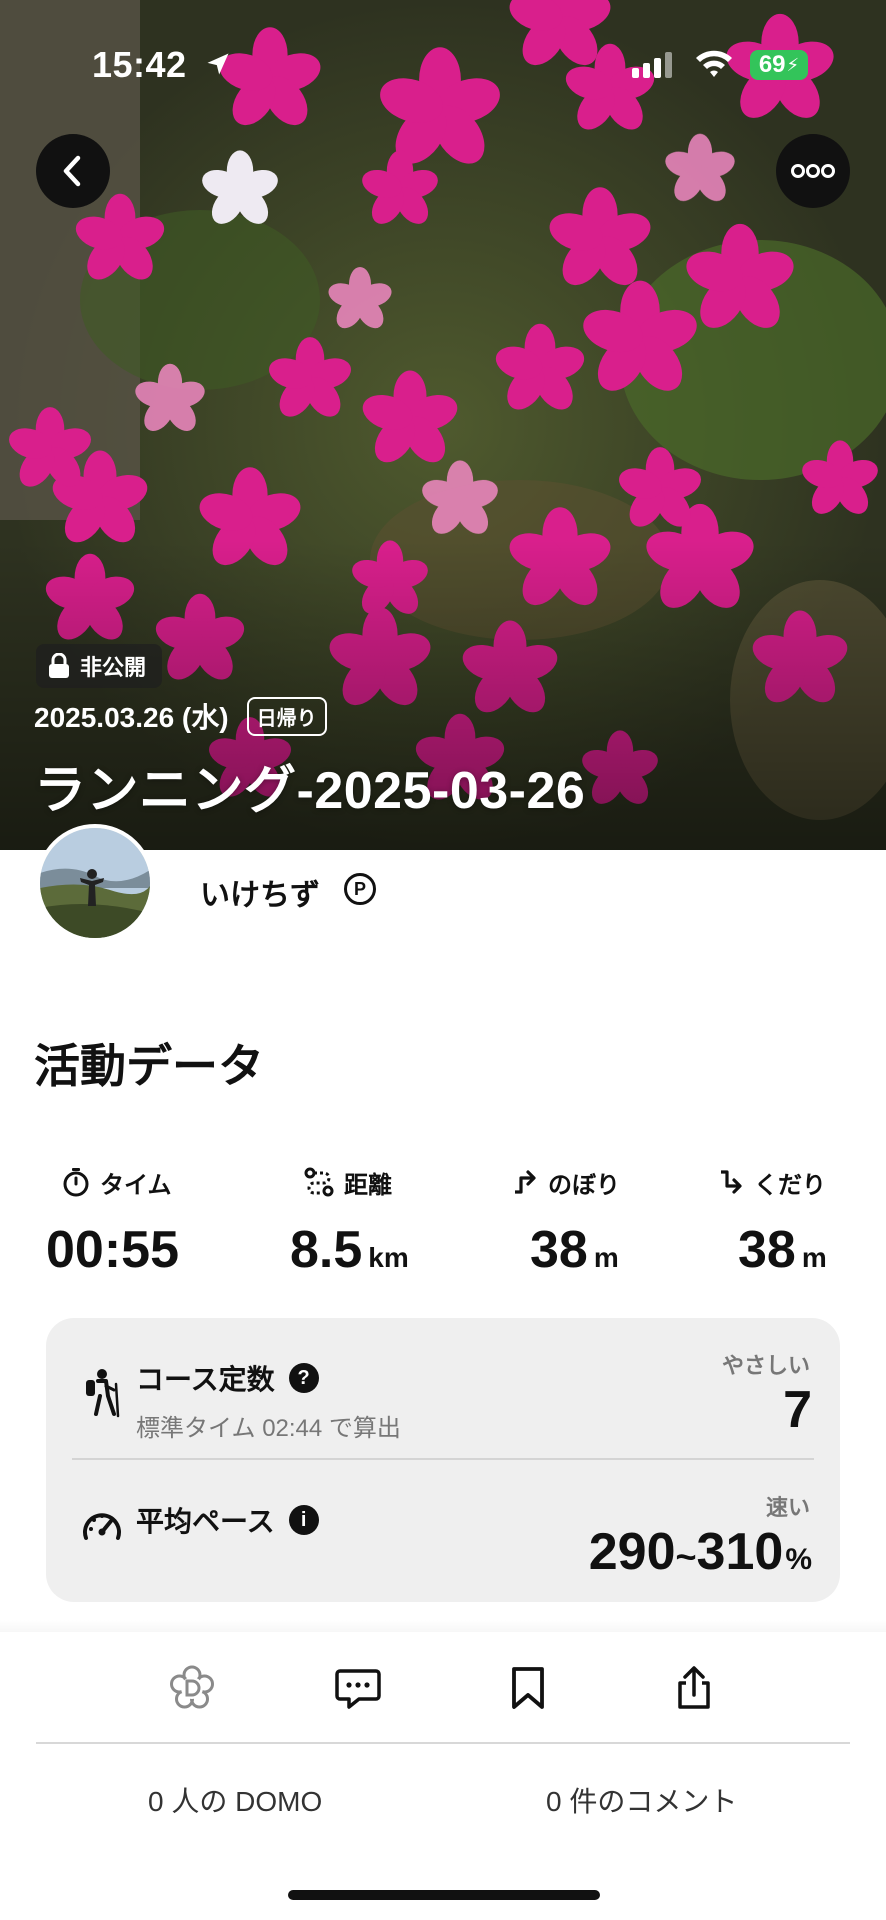  Describe the element at coordinates (797, 1410) in the screenshot. I see `course-constant-value: 7` at that location.